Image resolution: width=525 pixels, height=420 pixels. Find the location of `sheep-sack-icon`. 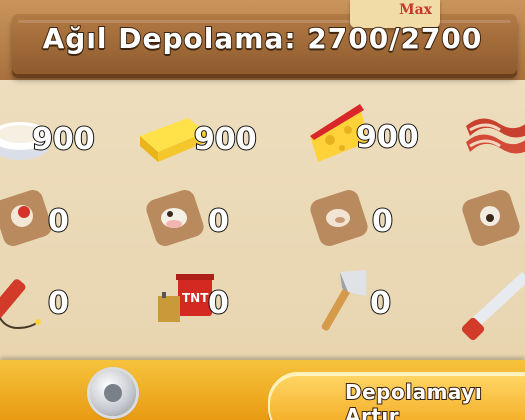

sheep-sack-icon is located at coordinates (493, 222).